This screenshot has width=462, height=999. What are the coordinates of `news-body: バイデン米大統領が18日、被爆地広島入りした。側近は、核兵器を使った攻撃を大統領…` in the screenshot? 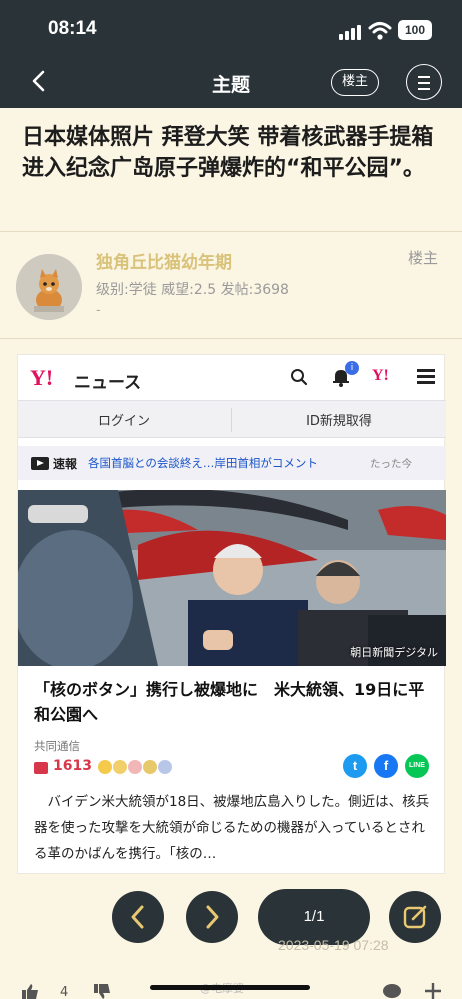 It's located at (232, 828).